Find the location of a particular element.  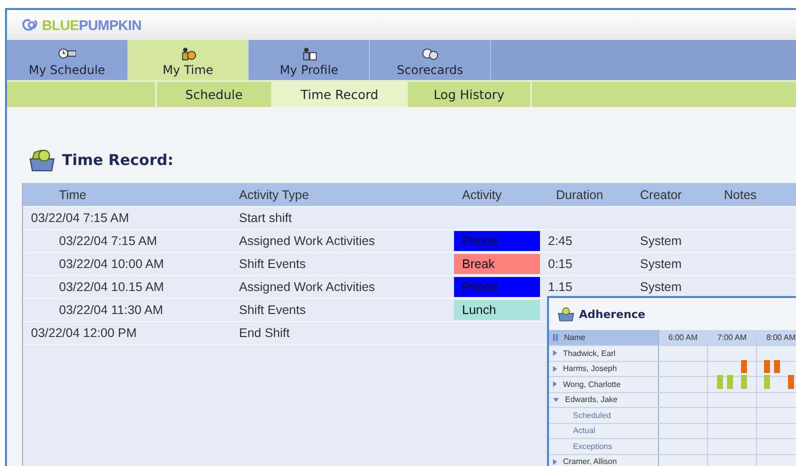

tree-item: Actual is located at coordinates (584, 431).